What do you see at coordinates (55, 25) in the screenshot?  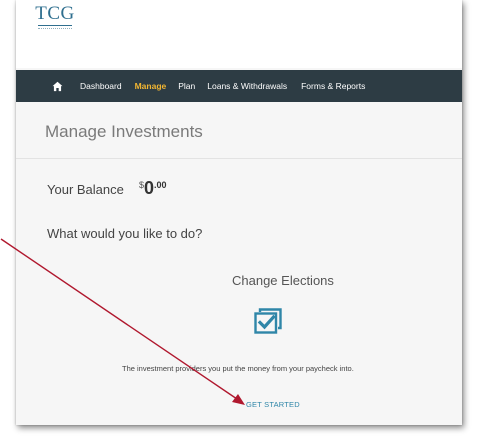 I see `logo-rule` at bounding box center [55, 25].